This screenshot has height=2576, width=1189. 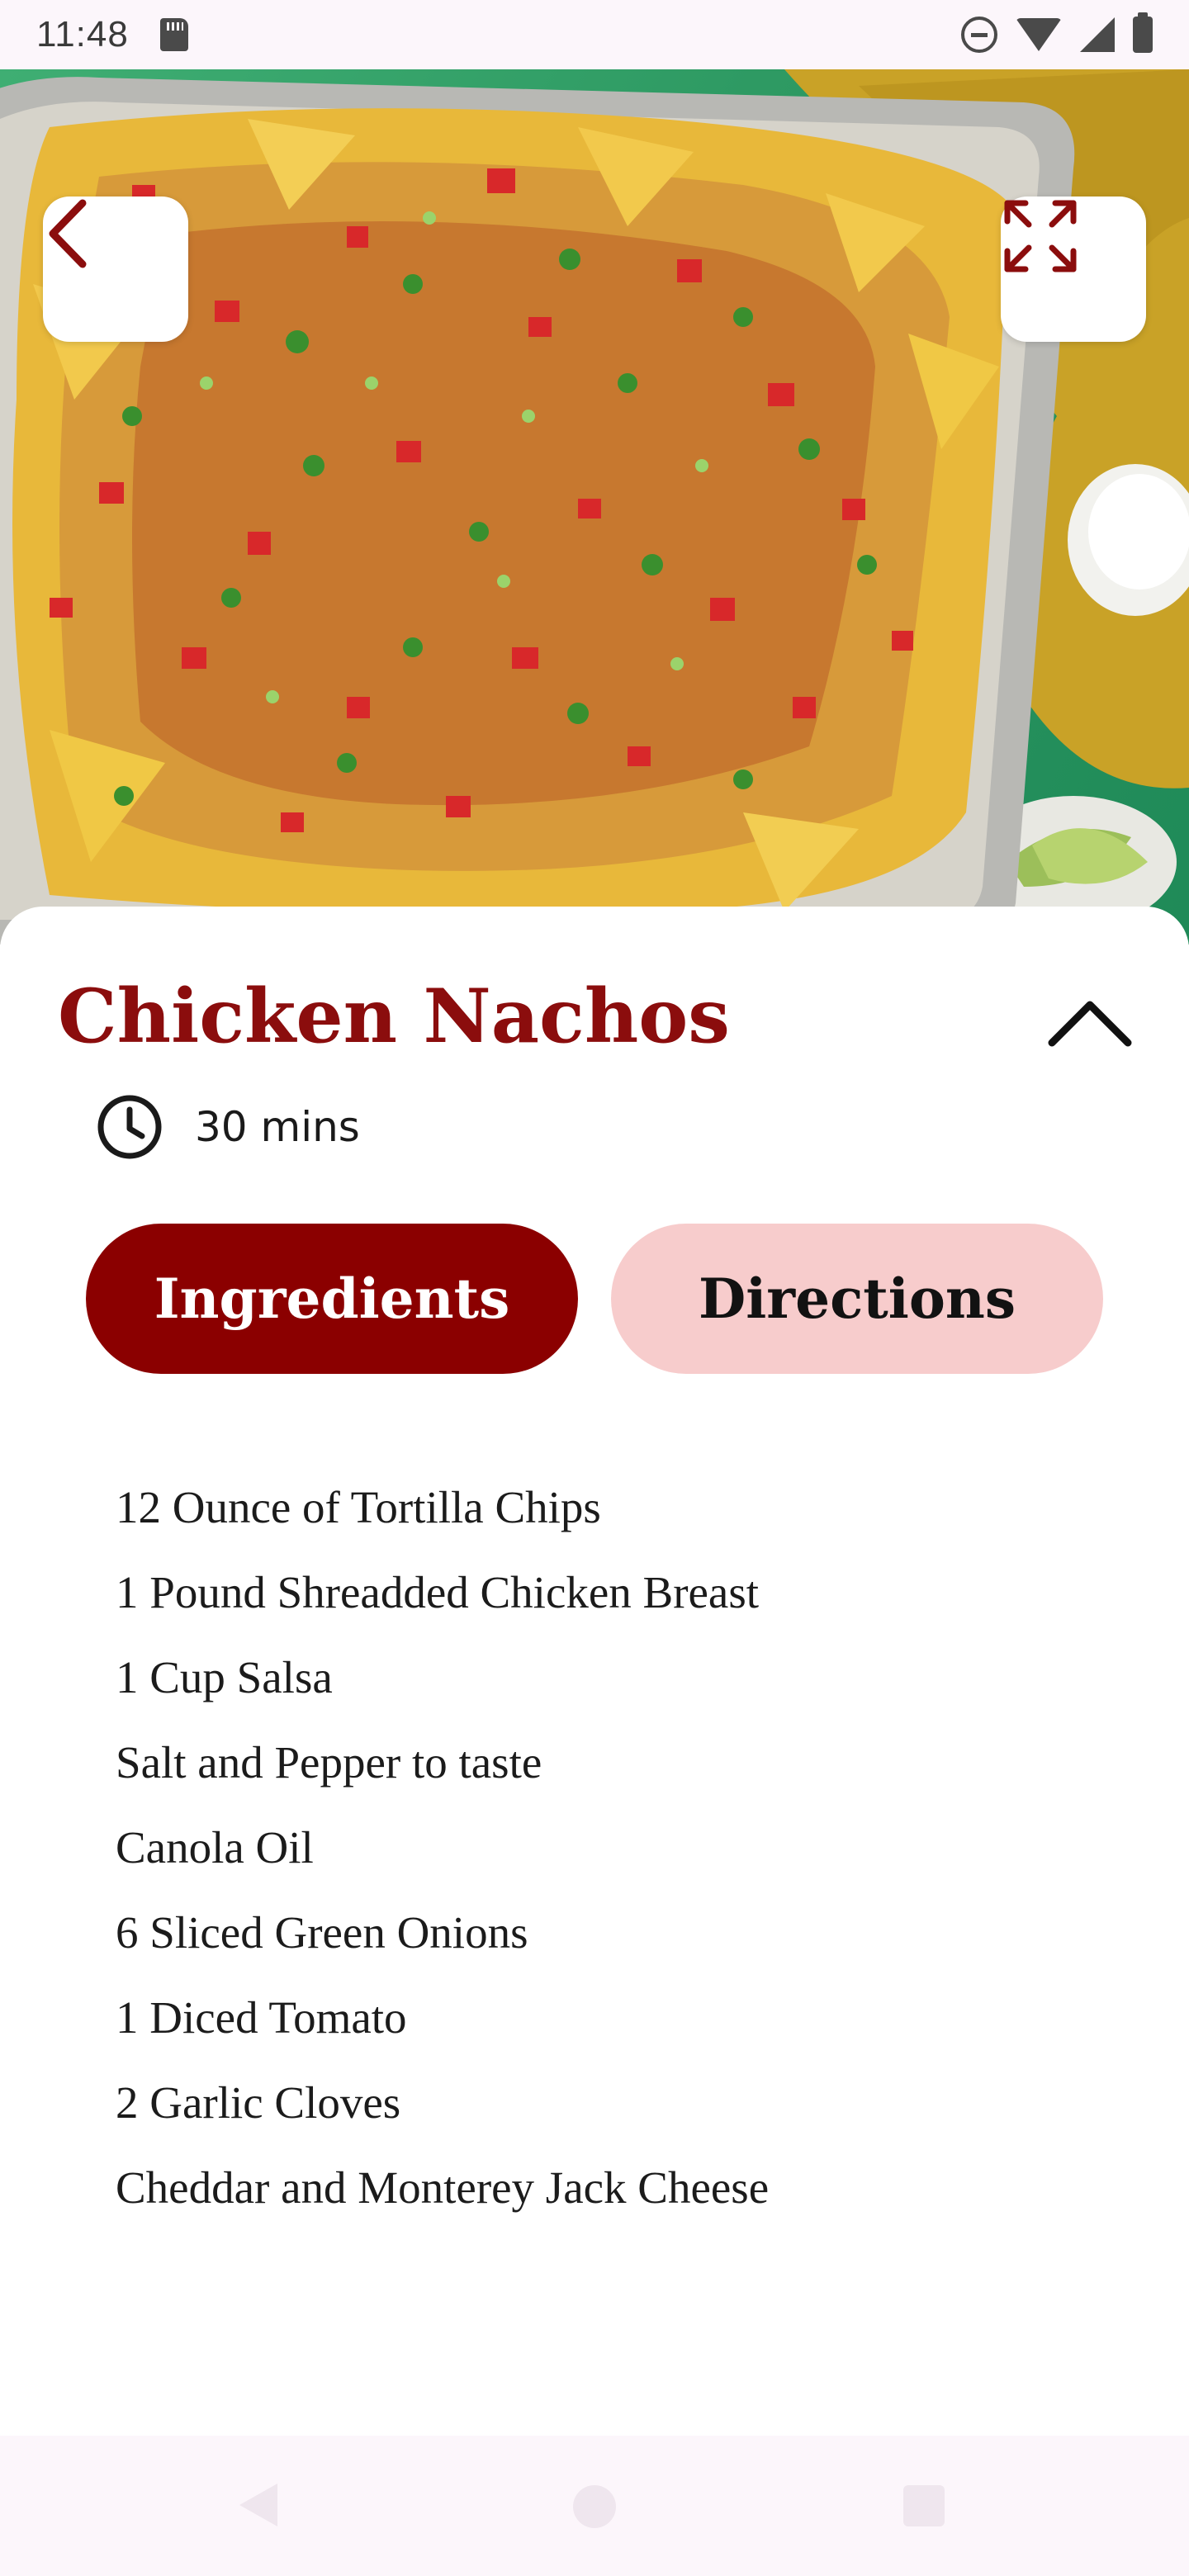 I want to click on list-item: 2 Garlic Cloves, so click(x=258, y=2102).